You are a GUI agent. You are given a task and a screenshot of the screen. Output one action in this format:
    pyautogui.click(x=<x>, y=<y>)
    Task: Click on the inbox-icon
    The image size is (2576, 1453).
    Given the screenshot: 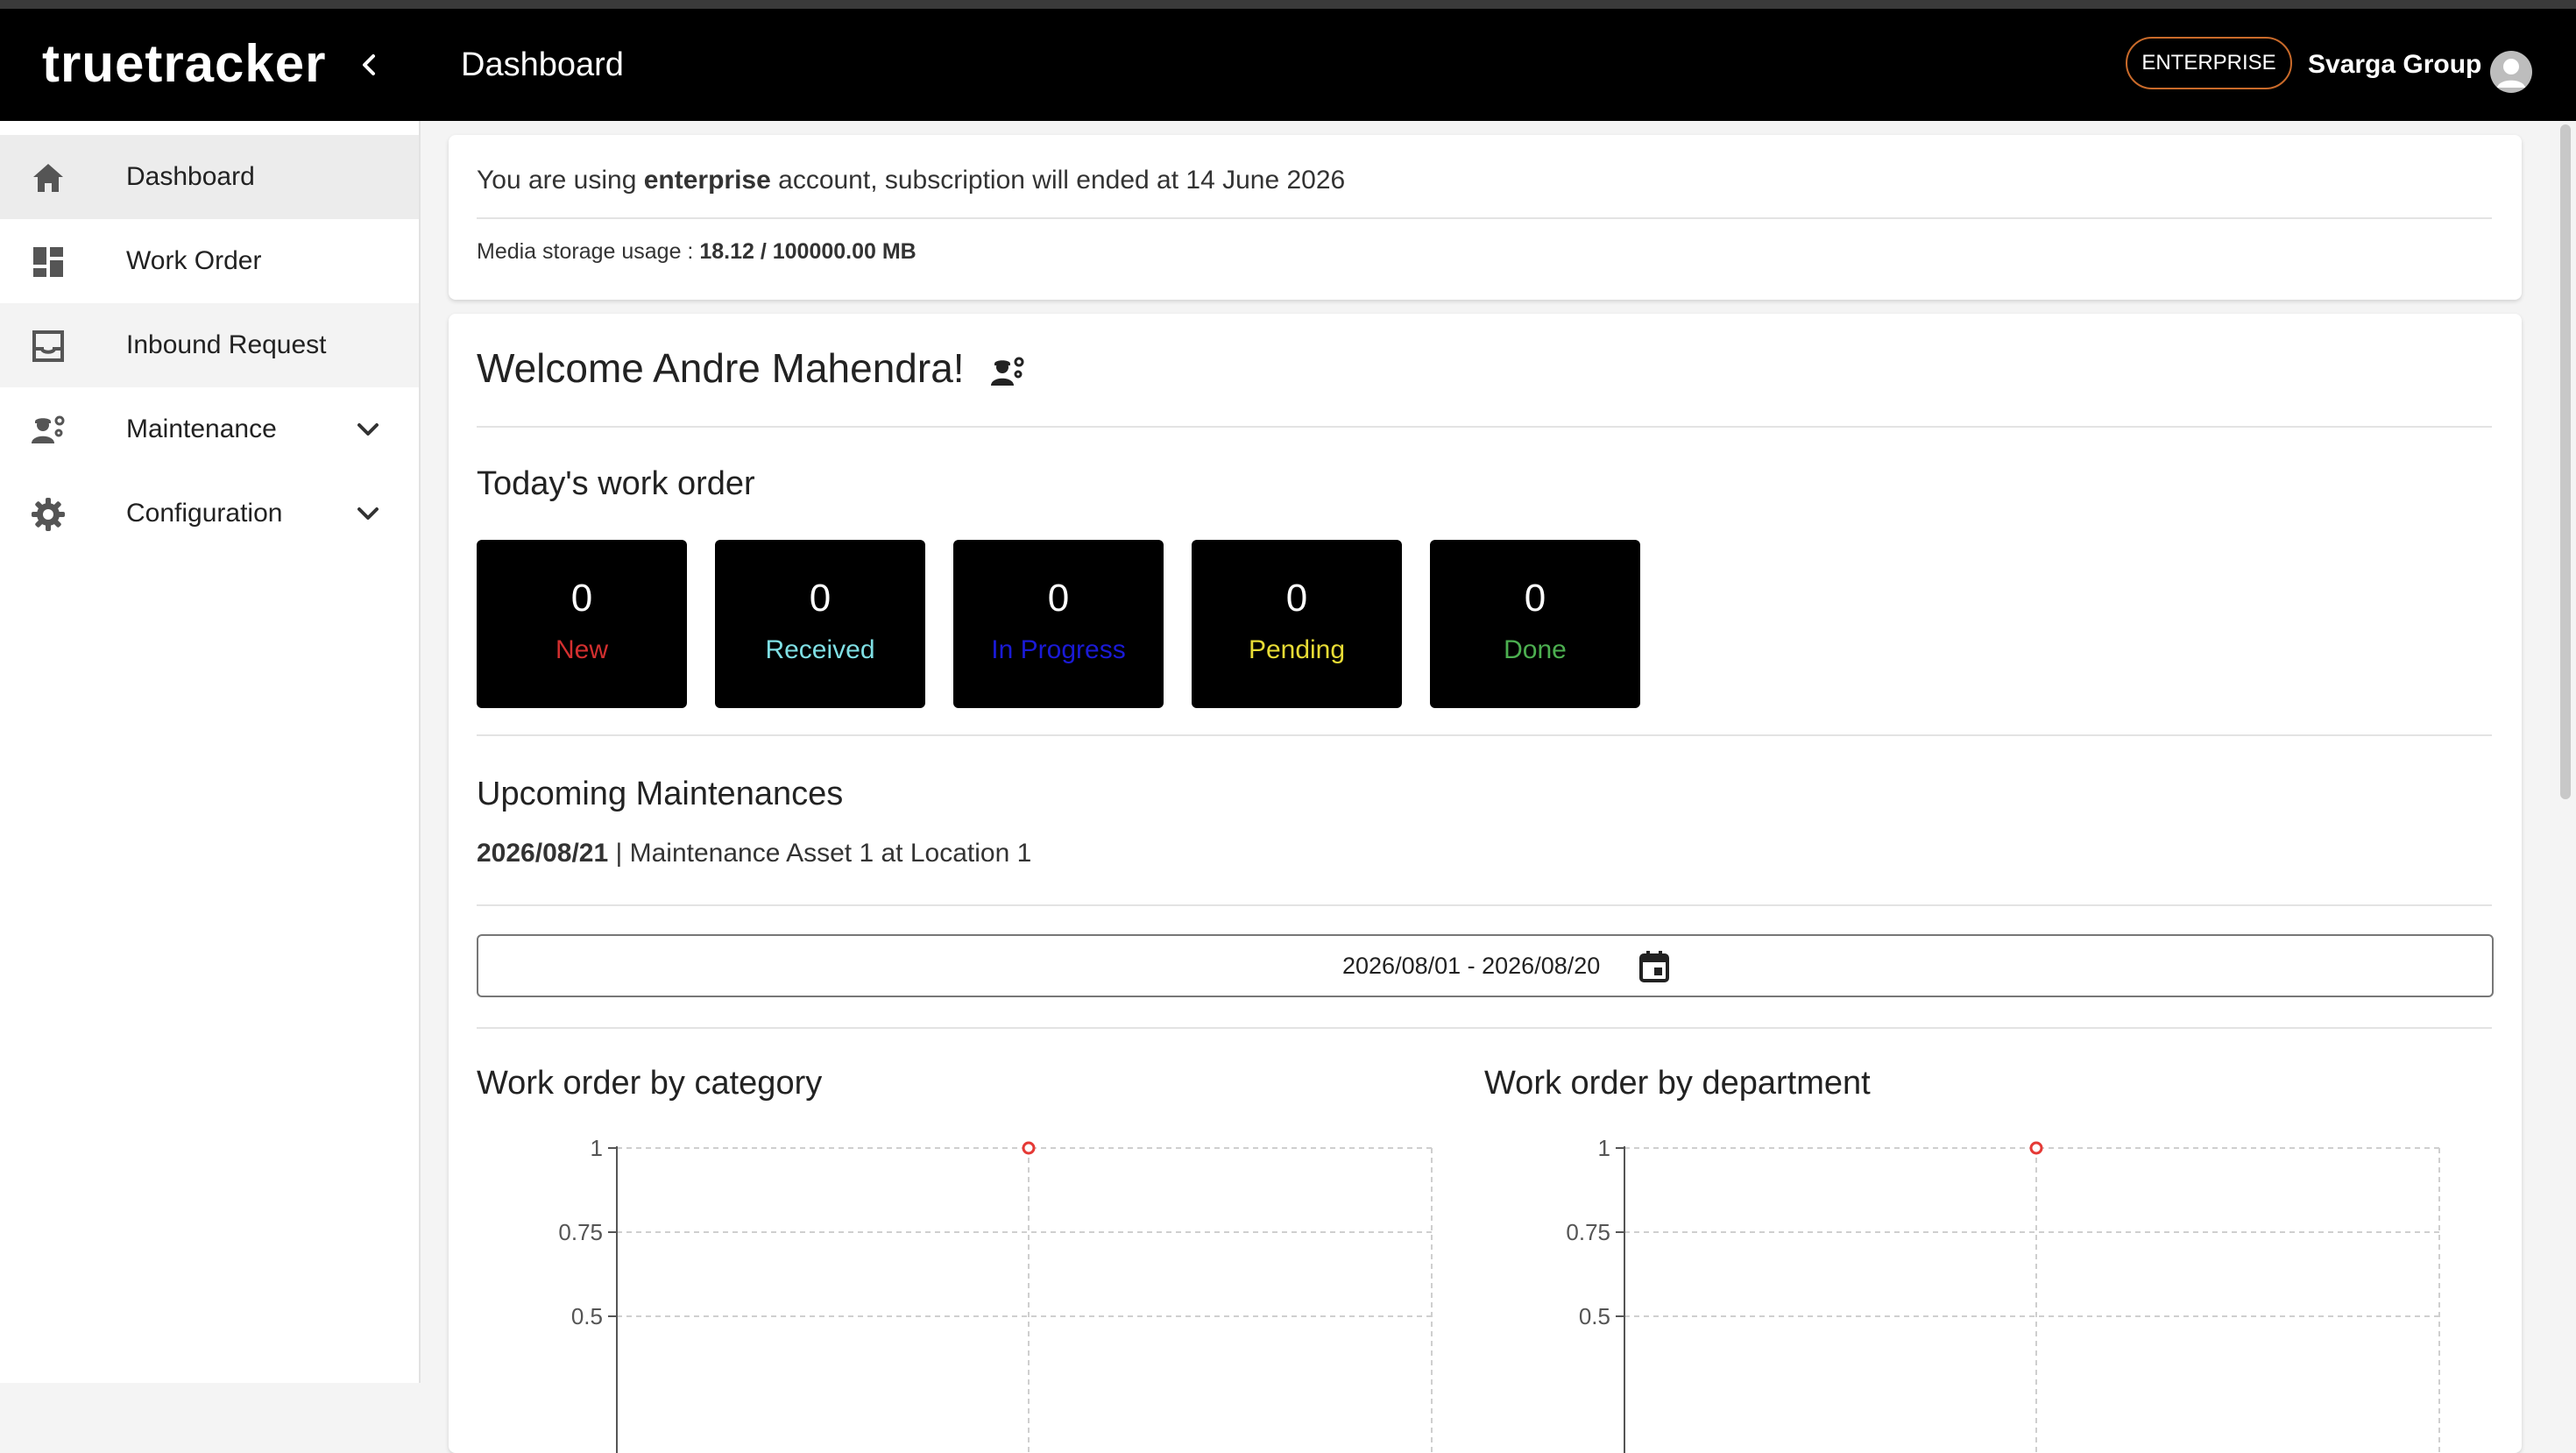 What is the action you would take?
    pyautogui.click(x=48, y=346)
    